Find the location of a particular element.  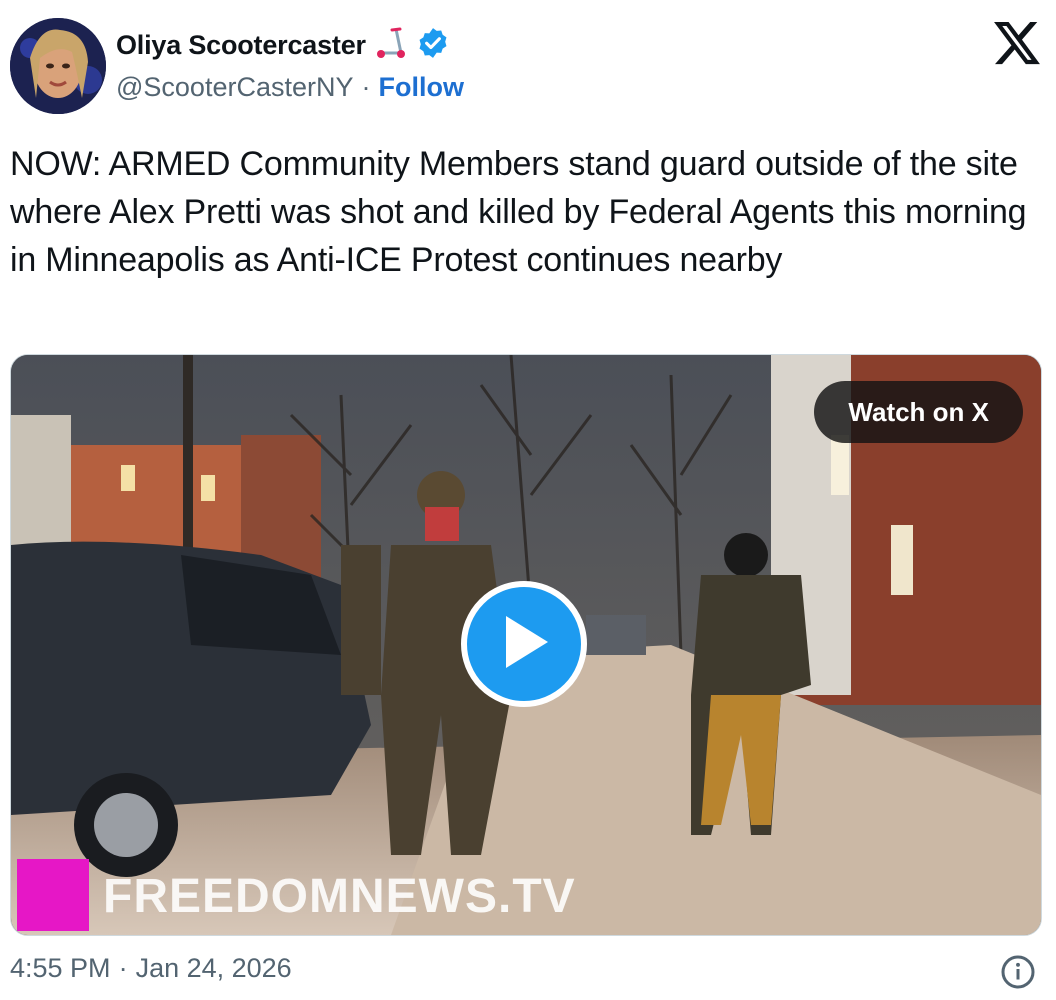

verified-badge-icon is located at coordinates (433, 45).